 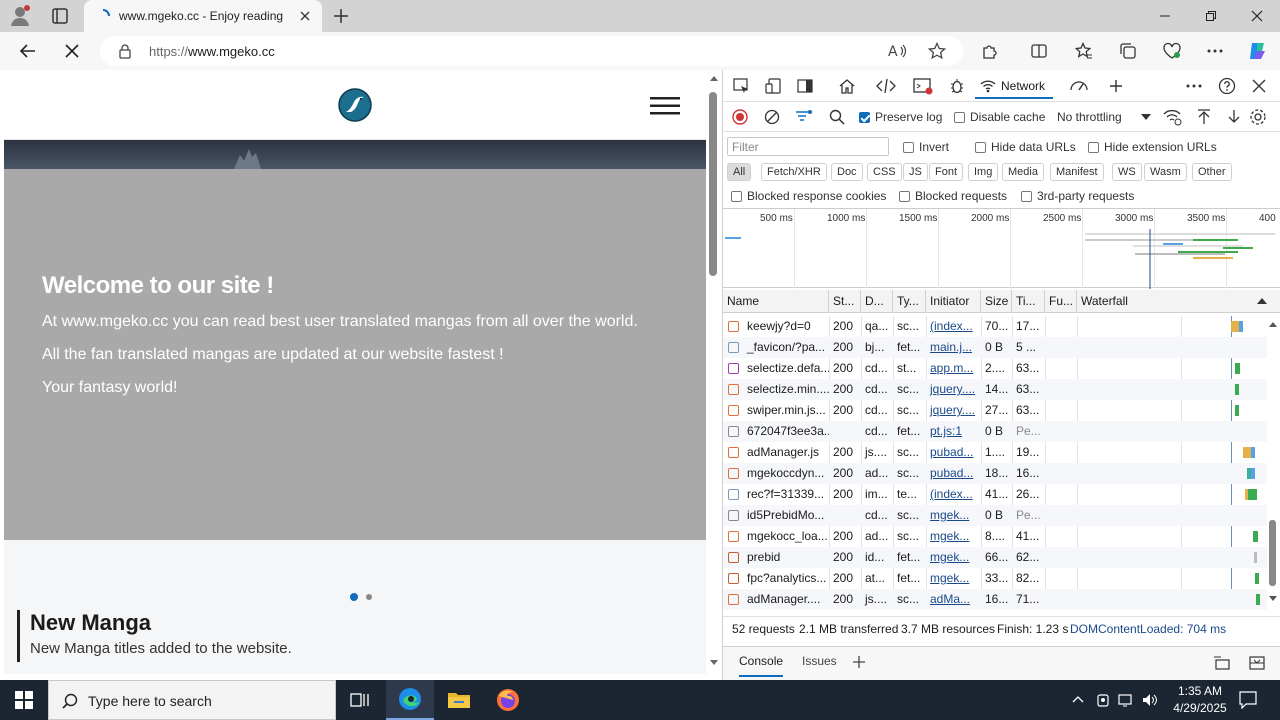 What do you see at coordinates (1262, 301) in the screenshot?
I see `sort-ascending-icon` at bounding box center [1262, 301].